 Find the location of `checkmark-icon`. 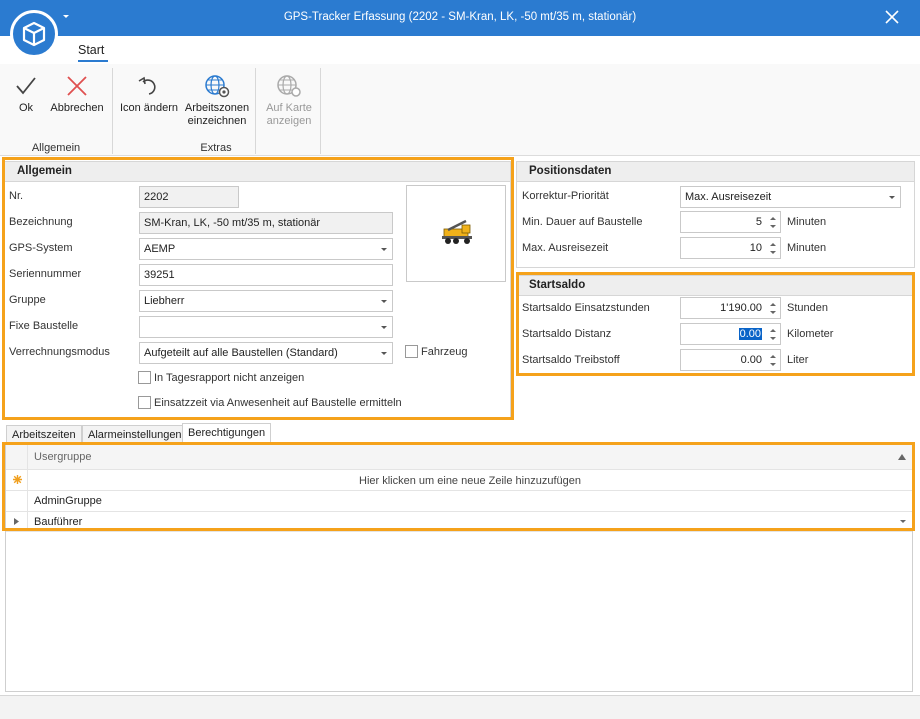

checkmark-icon is located at coordinates (26, 86).